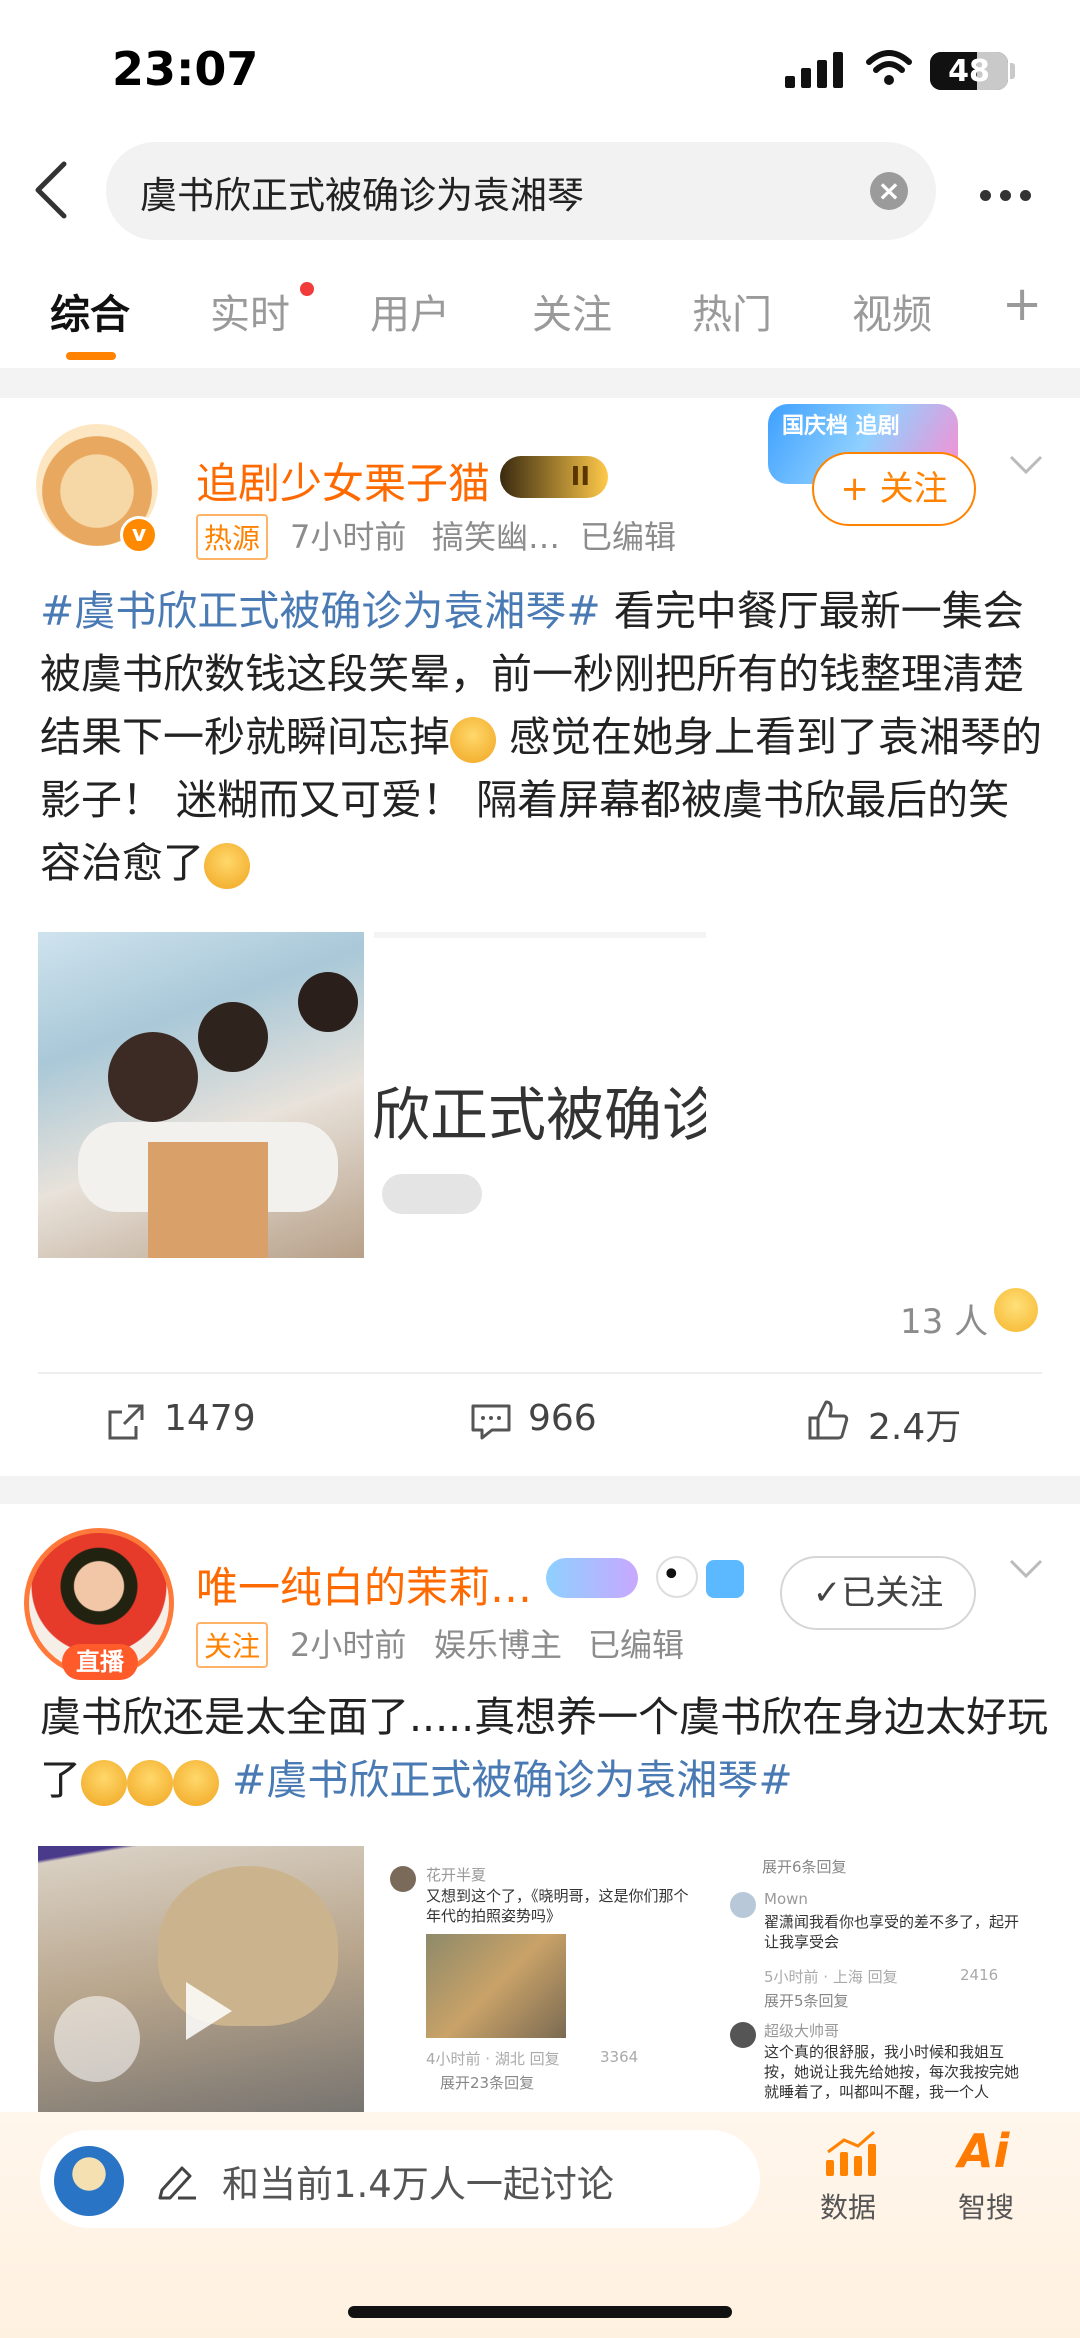 This screenshot has width=1080, height=2338. What do you see at coordinates (418, 2181) in the screenshot?
I see `discussion-placeholder: 和当前1.4万人一起讨论` at bounding box center [418, 2181].